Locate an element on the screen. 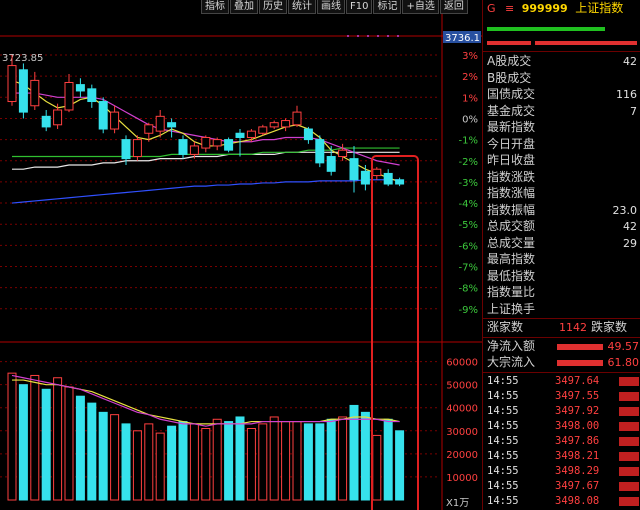 This screenshot has height=510, width=640. chart-toolbar: 指标 叠加 历史 统计 画线 F10 标记 +自选 返回 is located at coordinates (341, 7).